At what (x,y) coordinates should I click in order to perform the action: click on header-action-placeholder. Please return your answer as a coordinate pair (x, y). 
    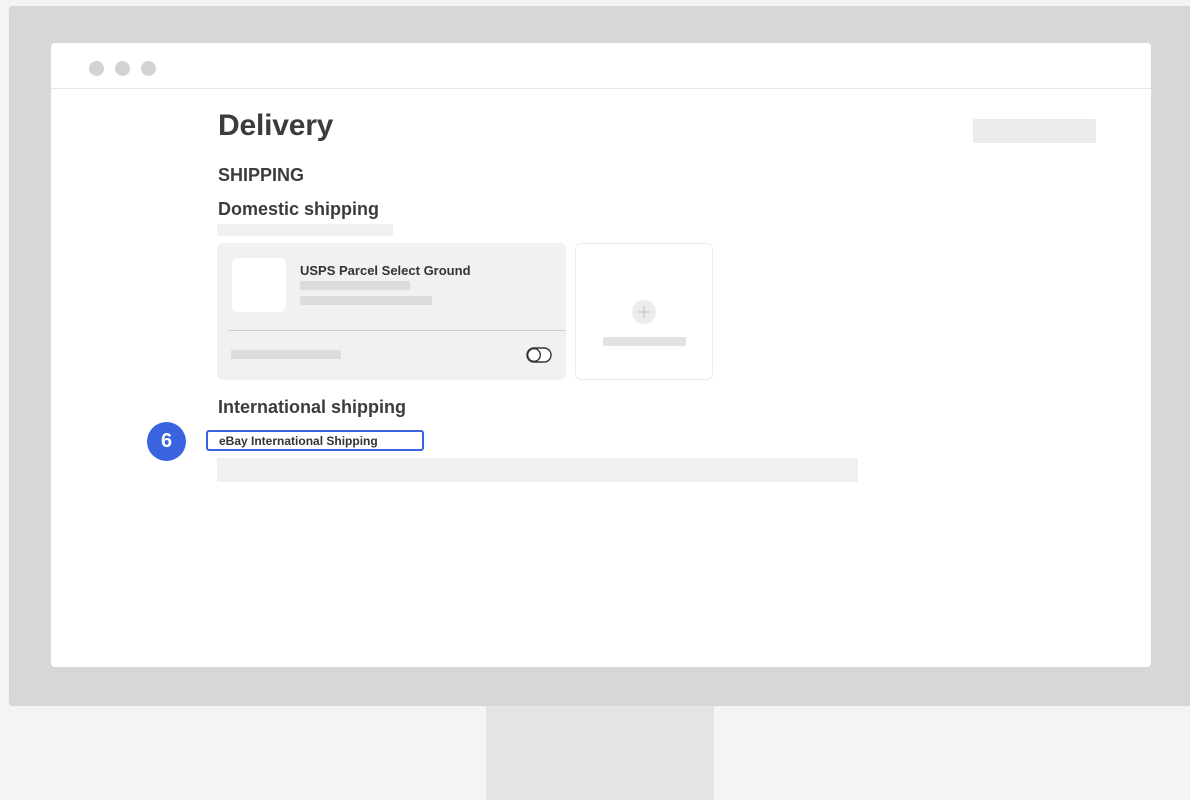
    Looking at the image, I should click on (1034, 131).